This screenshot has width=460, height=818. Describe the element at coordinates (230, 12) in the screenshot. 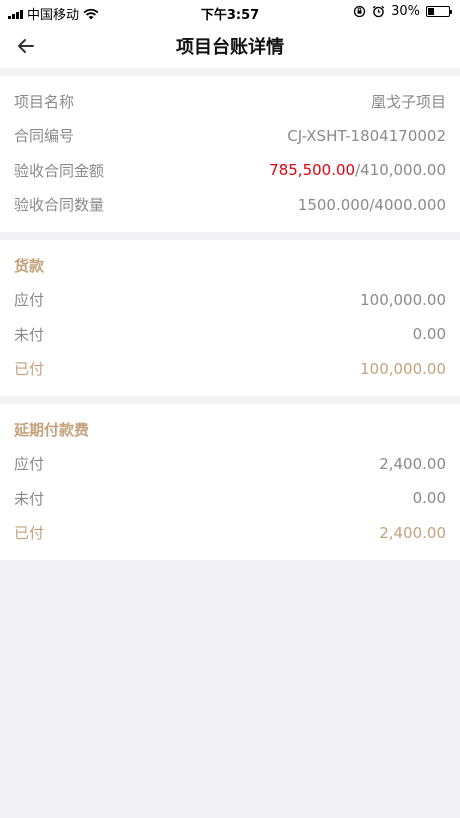

I see `status-bar: 中国移动 下午3:57 30%` at that location.